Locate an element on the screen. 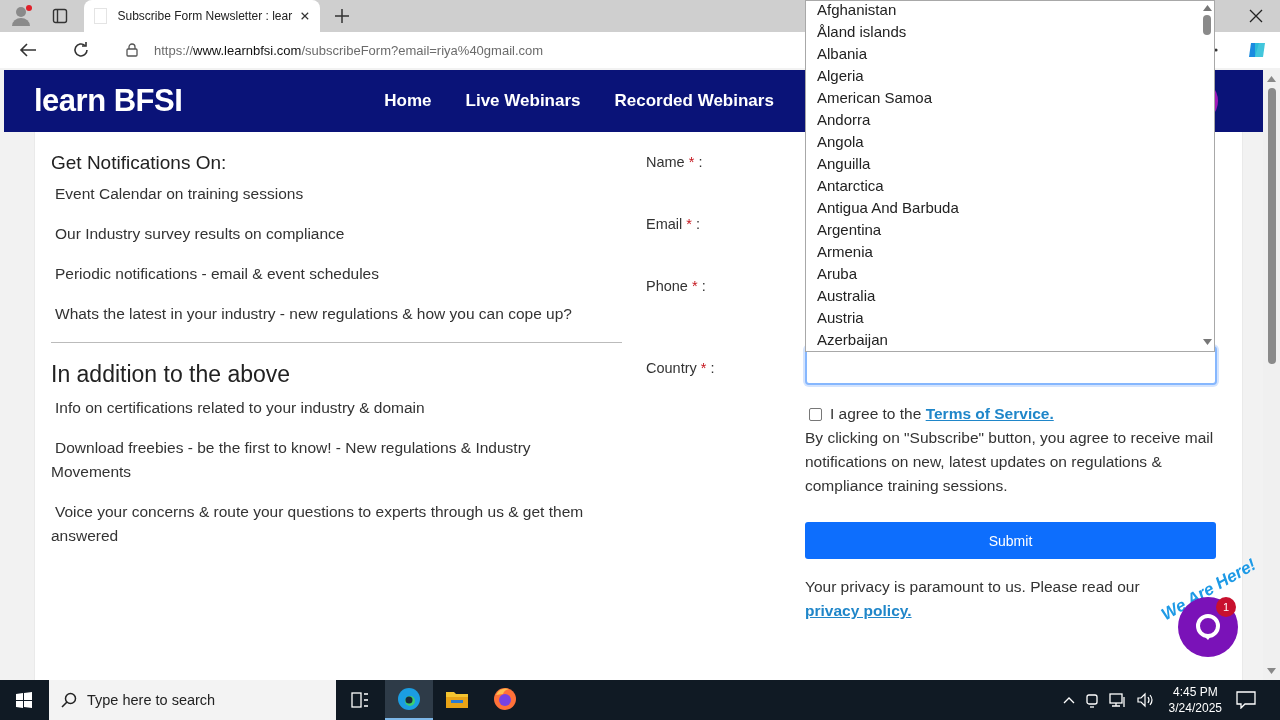 The image size is (1280, 720). country-option: Azerbaijan is located at coordinates (1008, 342).